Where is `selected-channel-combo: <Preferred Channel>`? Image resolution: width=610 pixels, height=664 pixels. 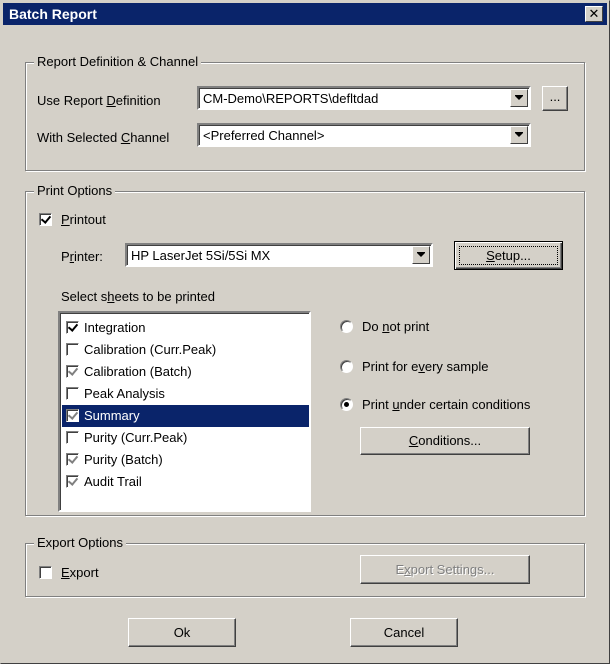
selected-channel-combo: <Preferred Channel> is located at coordinates (364, 135).